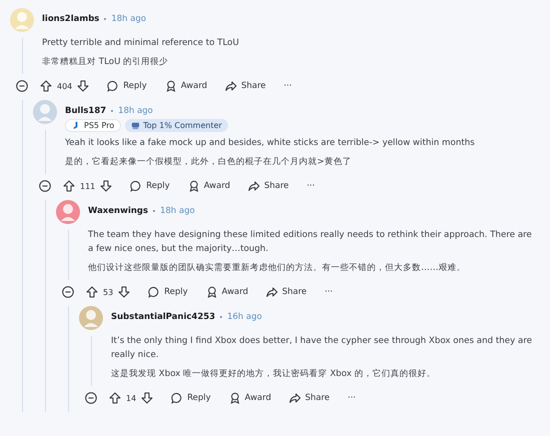 This screenshot has width=550, height=436. I want to click on comment-text: 非常糟糕且对 TLoU 的引用很少, so click(106, 62).